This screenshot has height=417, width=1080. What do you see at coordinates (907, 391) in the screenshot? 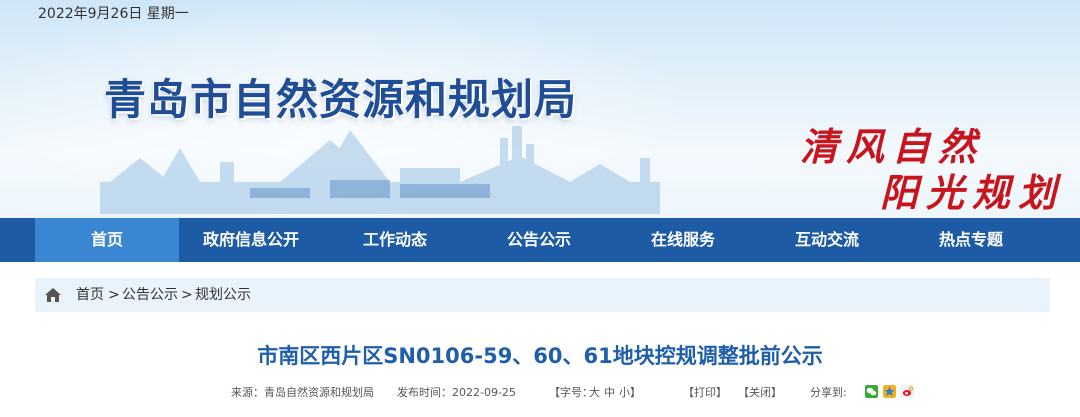
I see `weibo-icon` at bounding box center [907, 391].